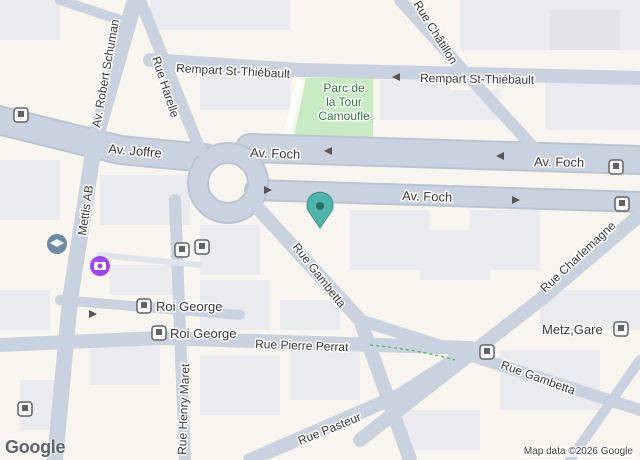 The height and width of the screenshot is (460, 640). Describe the element at coordinates (344, 88) in the screenshot. I see `park-label-line-1: Parc de` at that location.